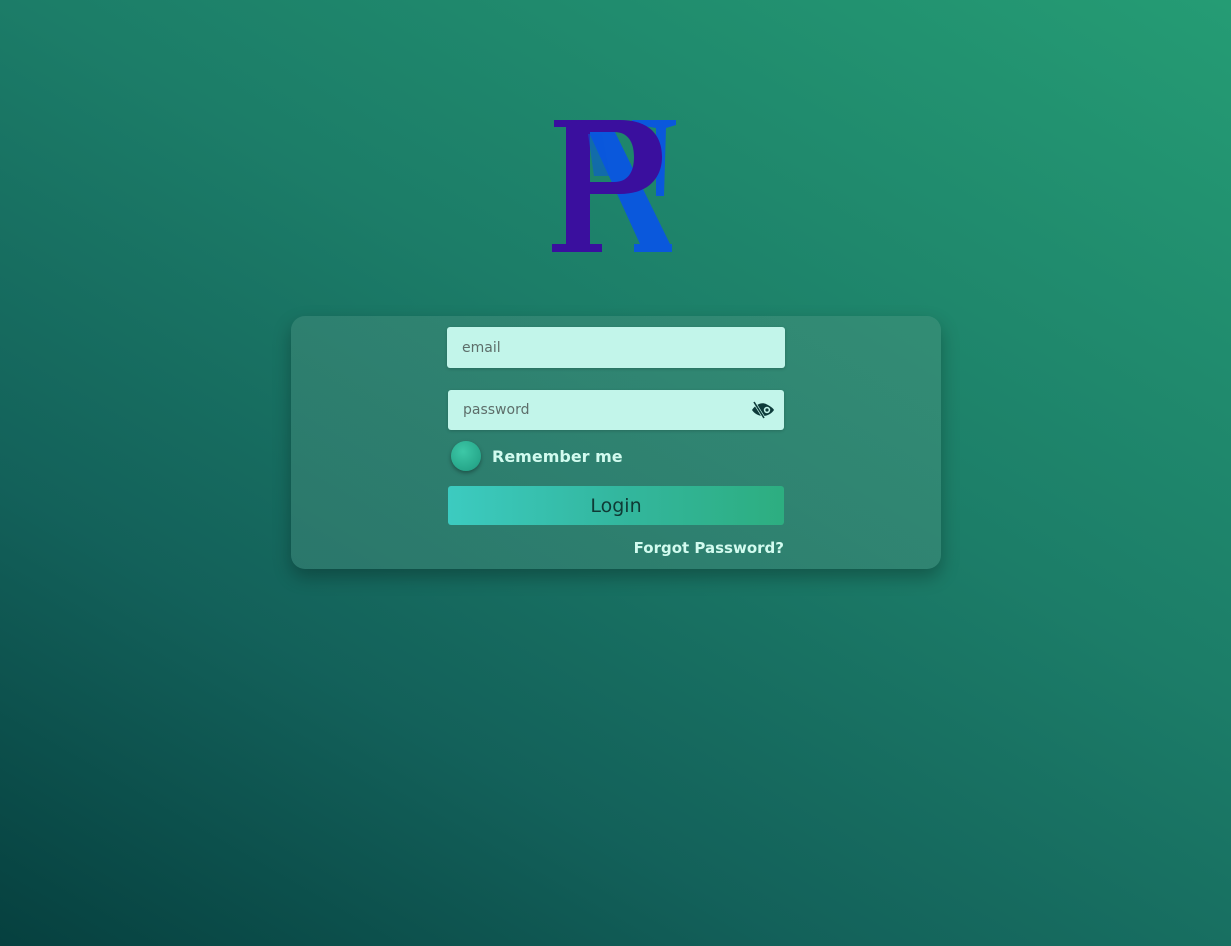 This screenshot has width=1231, height=946. I want to click on remember-me-toggle, so click(466, 456).